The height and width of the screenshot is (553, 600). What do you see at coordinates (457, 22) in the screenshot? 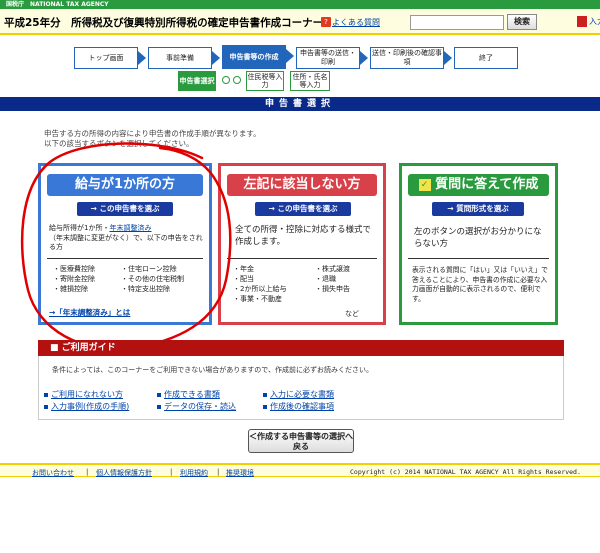
I see `search-input` at bounding box center [457, 22].